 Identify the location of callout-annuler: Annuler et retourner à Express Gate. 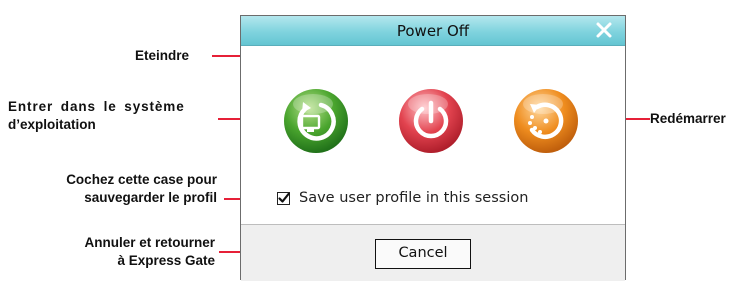
(107, 252).